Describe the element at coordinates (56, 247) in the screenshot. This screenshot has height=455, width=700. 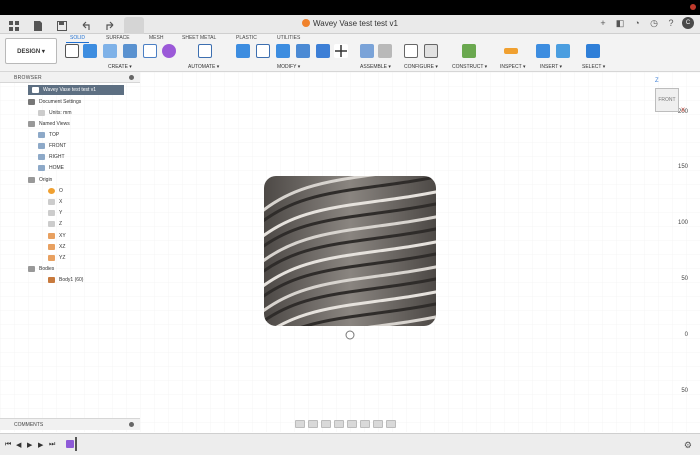
I see `tree-item: XZ` at that location.